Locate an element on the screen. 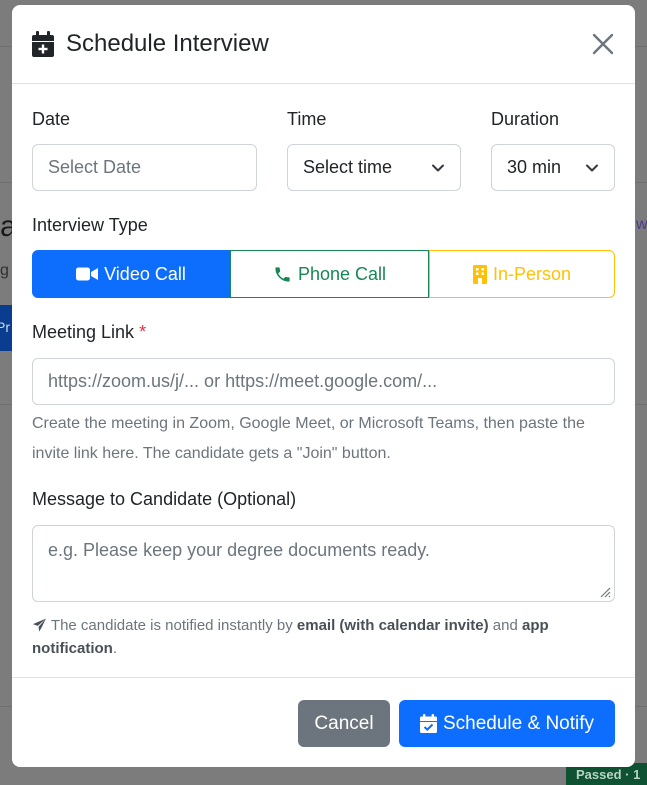 The width and height of the screenshot is (647, 785). notice-suffix: . is located at coordinates (114, 648).